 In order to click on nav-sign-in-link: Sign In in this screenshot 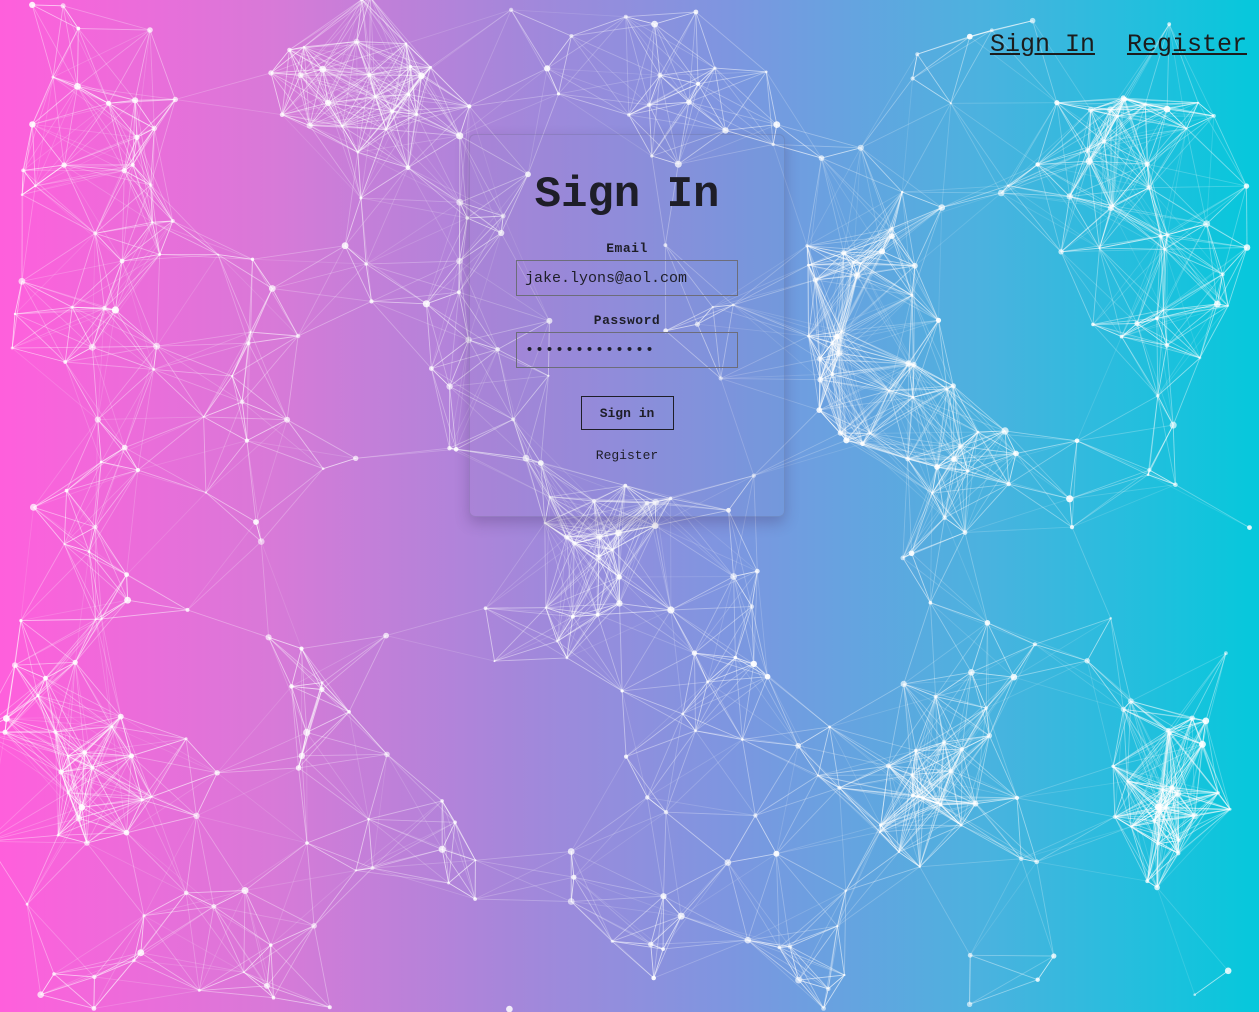, I will do `click(1042, 44)`.